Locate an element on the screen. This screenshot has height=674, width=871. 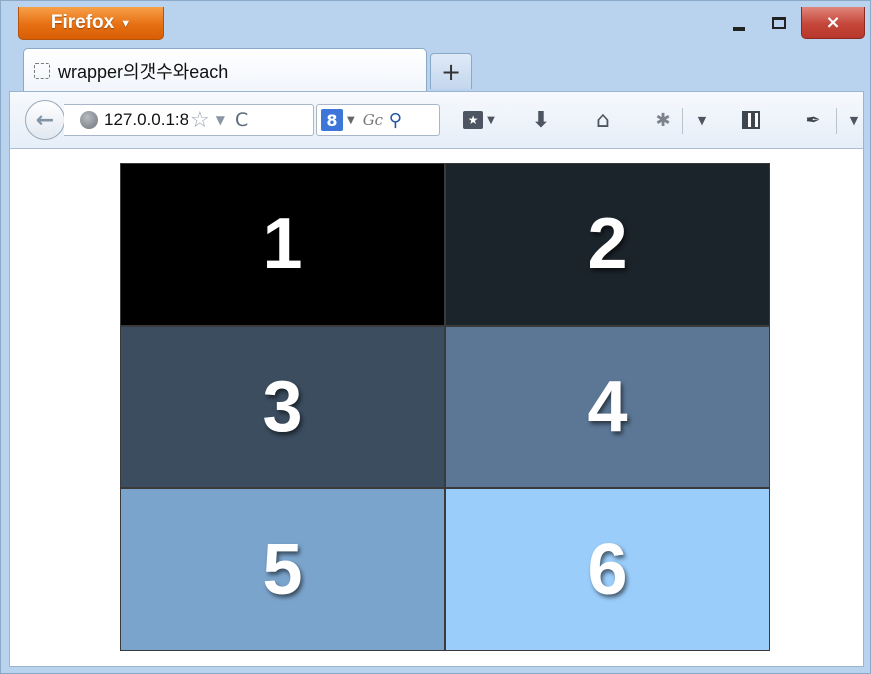
firefox-menu-label: Firefox is located at coordinates (82, 22).